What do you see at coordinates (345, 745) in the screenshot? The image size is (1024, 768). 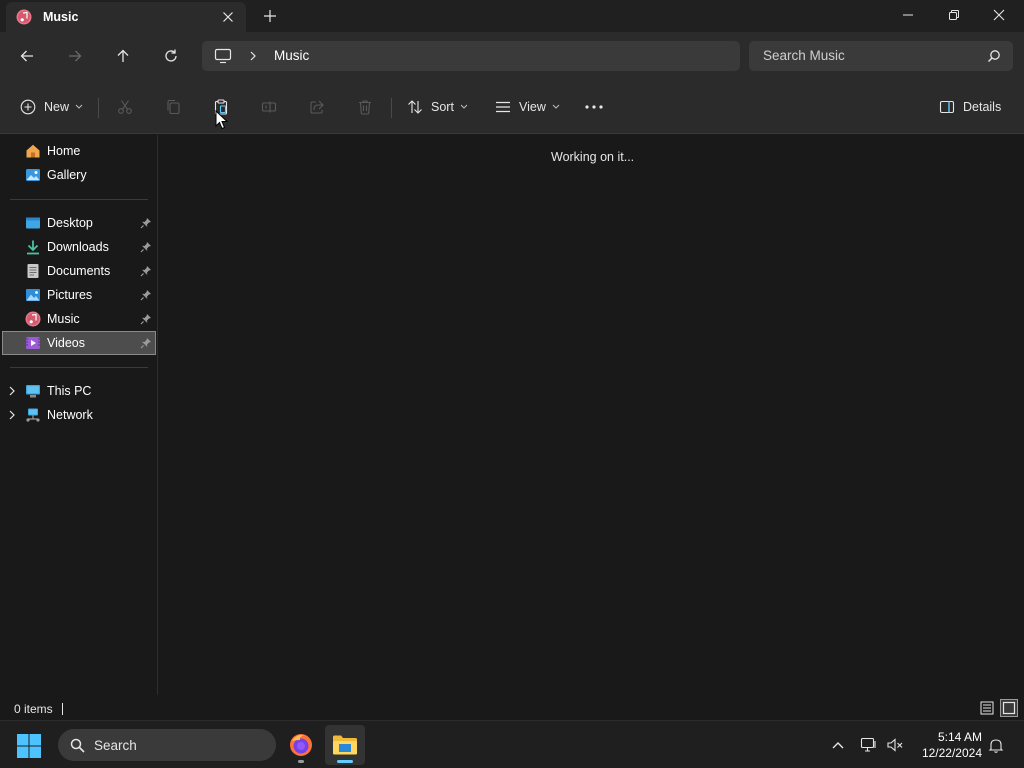 I see `taskbar-file-explorer` at bounding box center [345, 745].